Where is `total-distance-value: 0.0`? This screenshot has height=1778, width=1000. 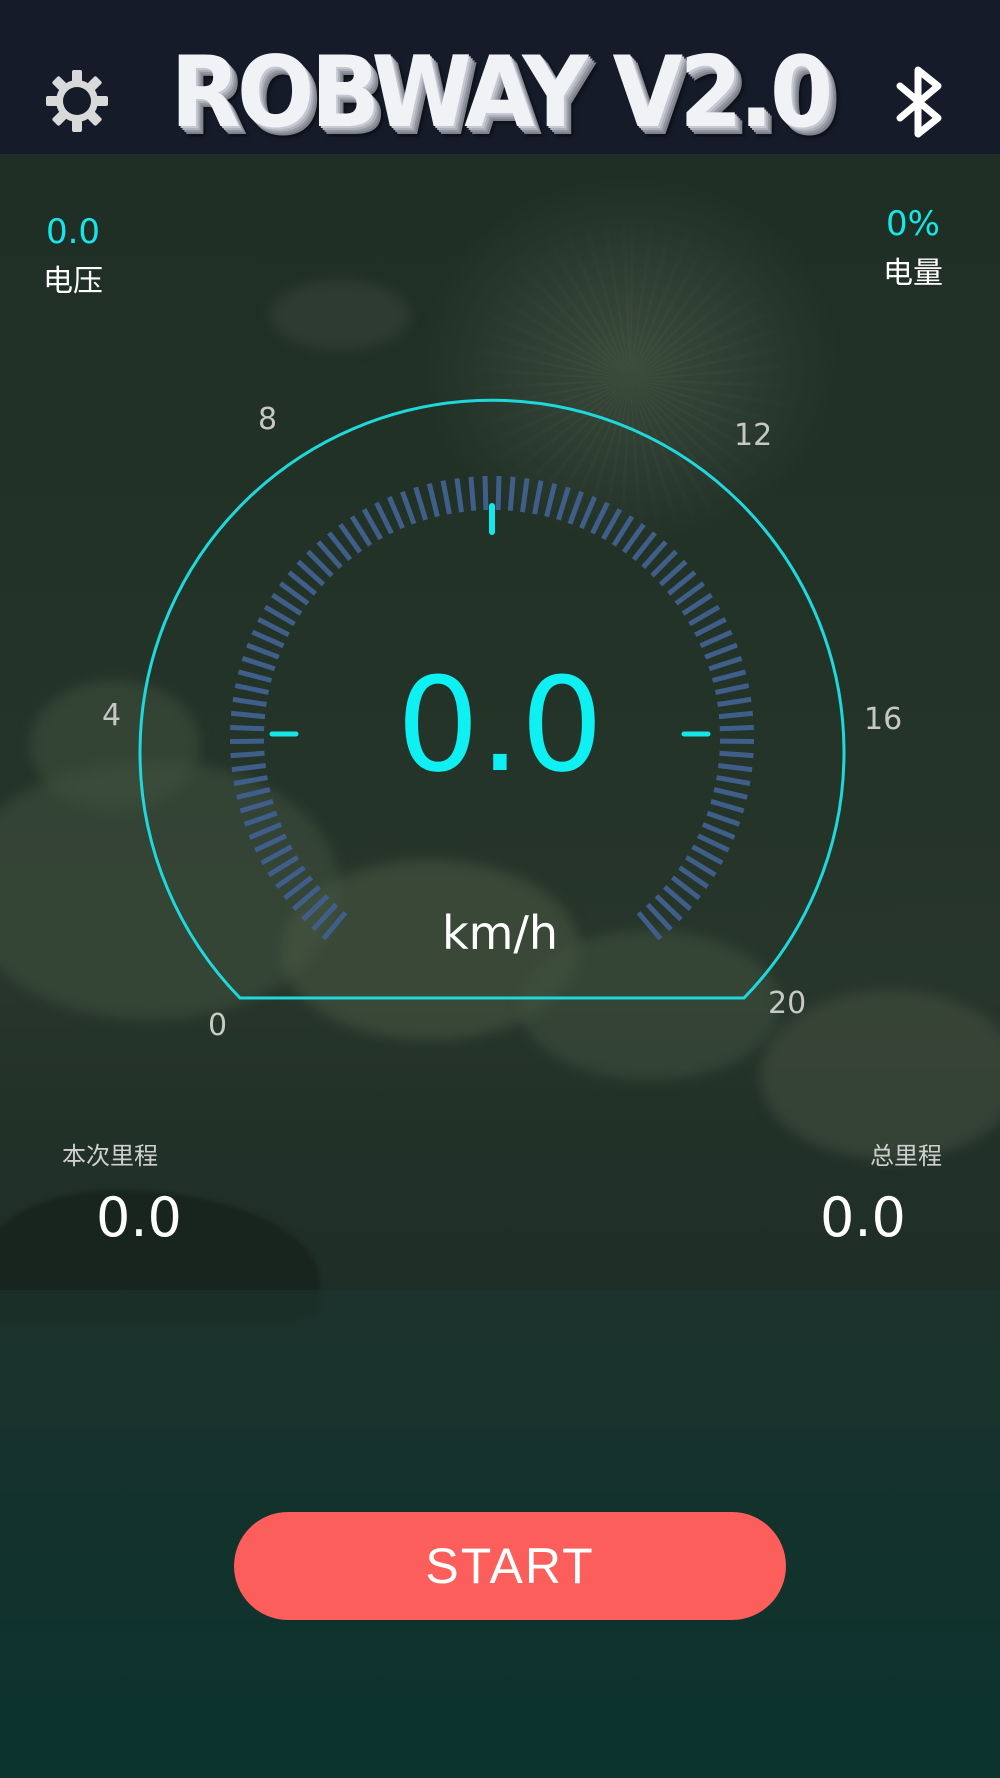 total-distance-value: 0.0 is located at coordinates (863, 1217).